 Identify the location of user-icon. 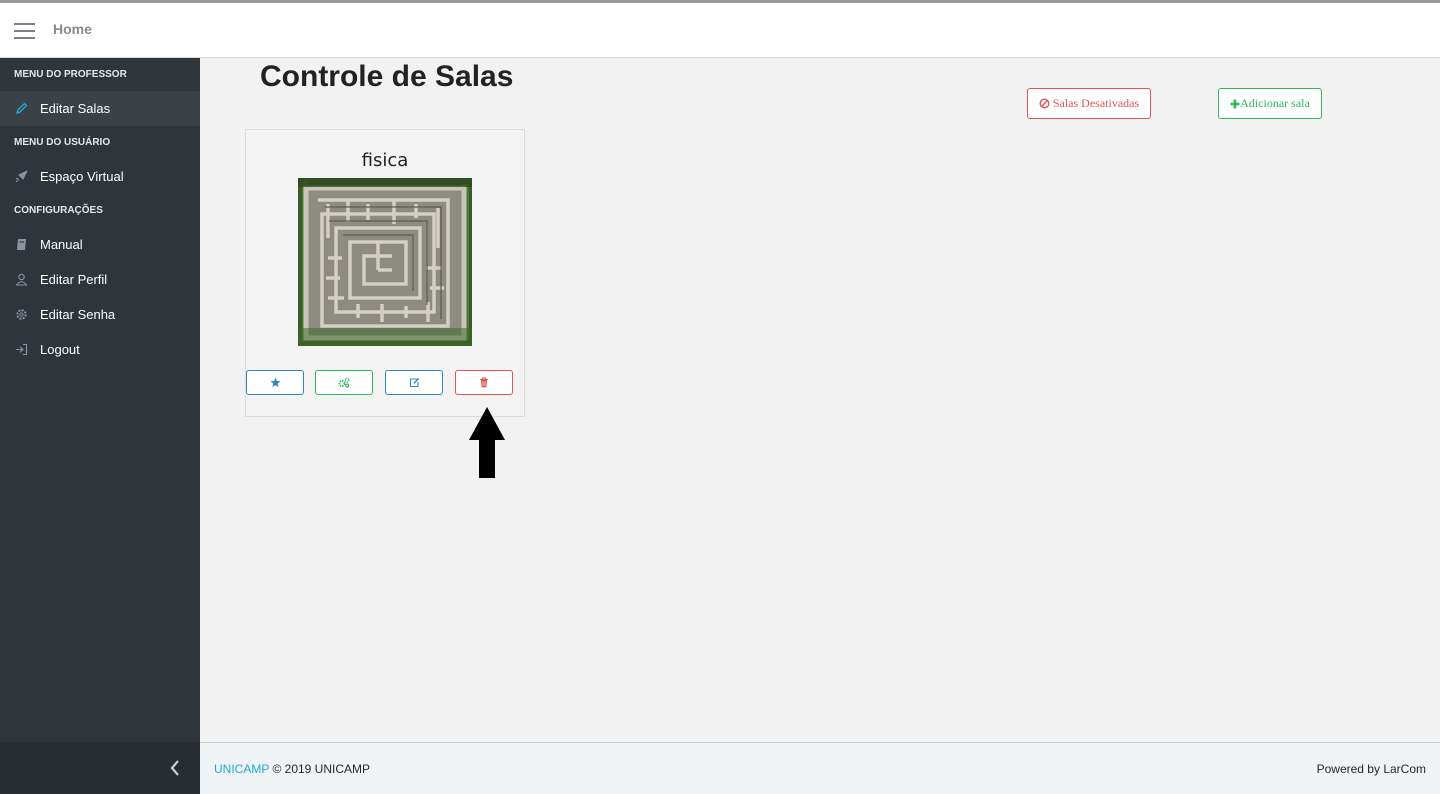
(21, 280).